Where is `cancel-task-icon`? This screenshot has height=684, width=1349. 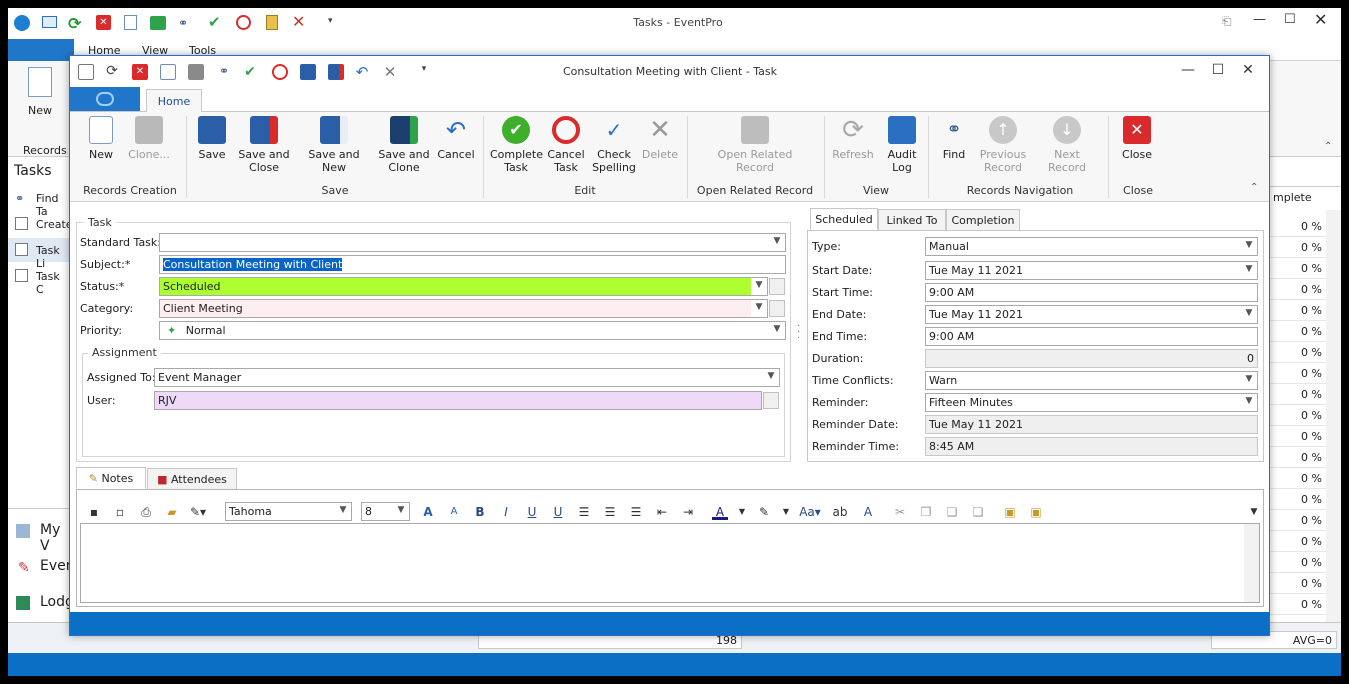
cancel-task-icon is located at coordinates (243, 22).